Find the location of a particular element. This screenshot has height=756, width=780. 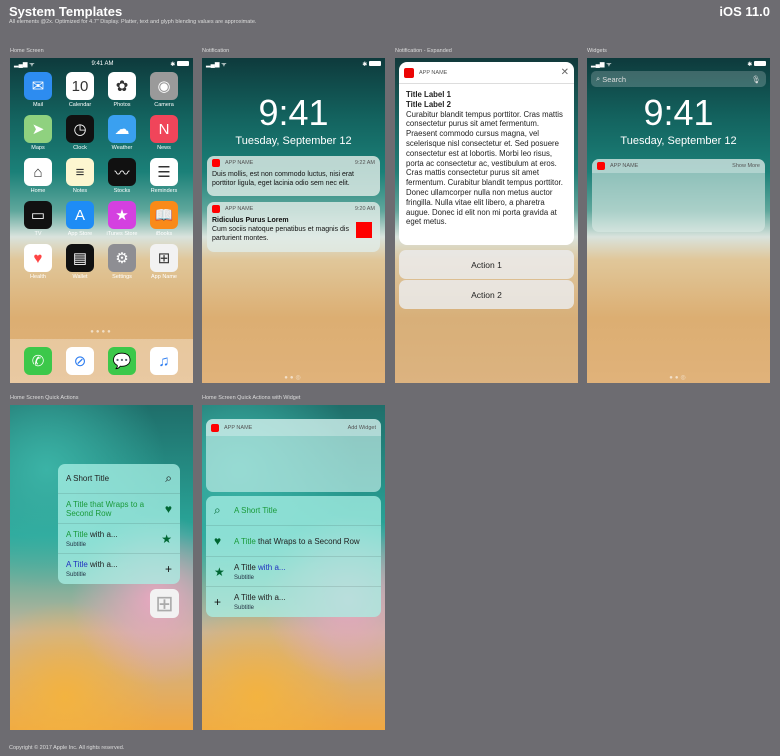

app-stocks: 〰 Stocks is located at coordinates (122, 176).